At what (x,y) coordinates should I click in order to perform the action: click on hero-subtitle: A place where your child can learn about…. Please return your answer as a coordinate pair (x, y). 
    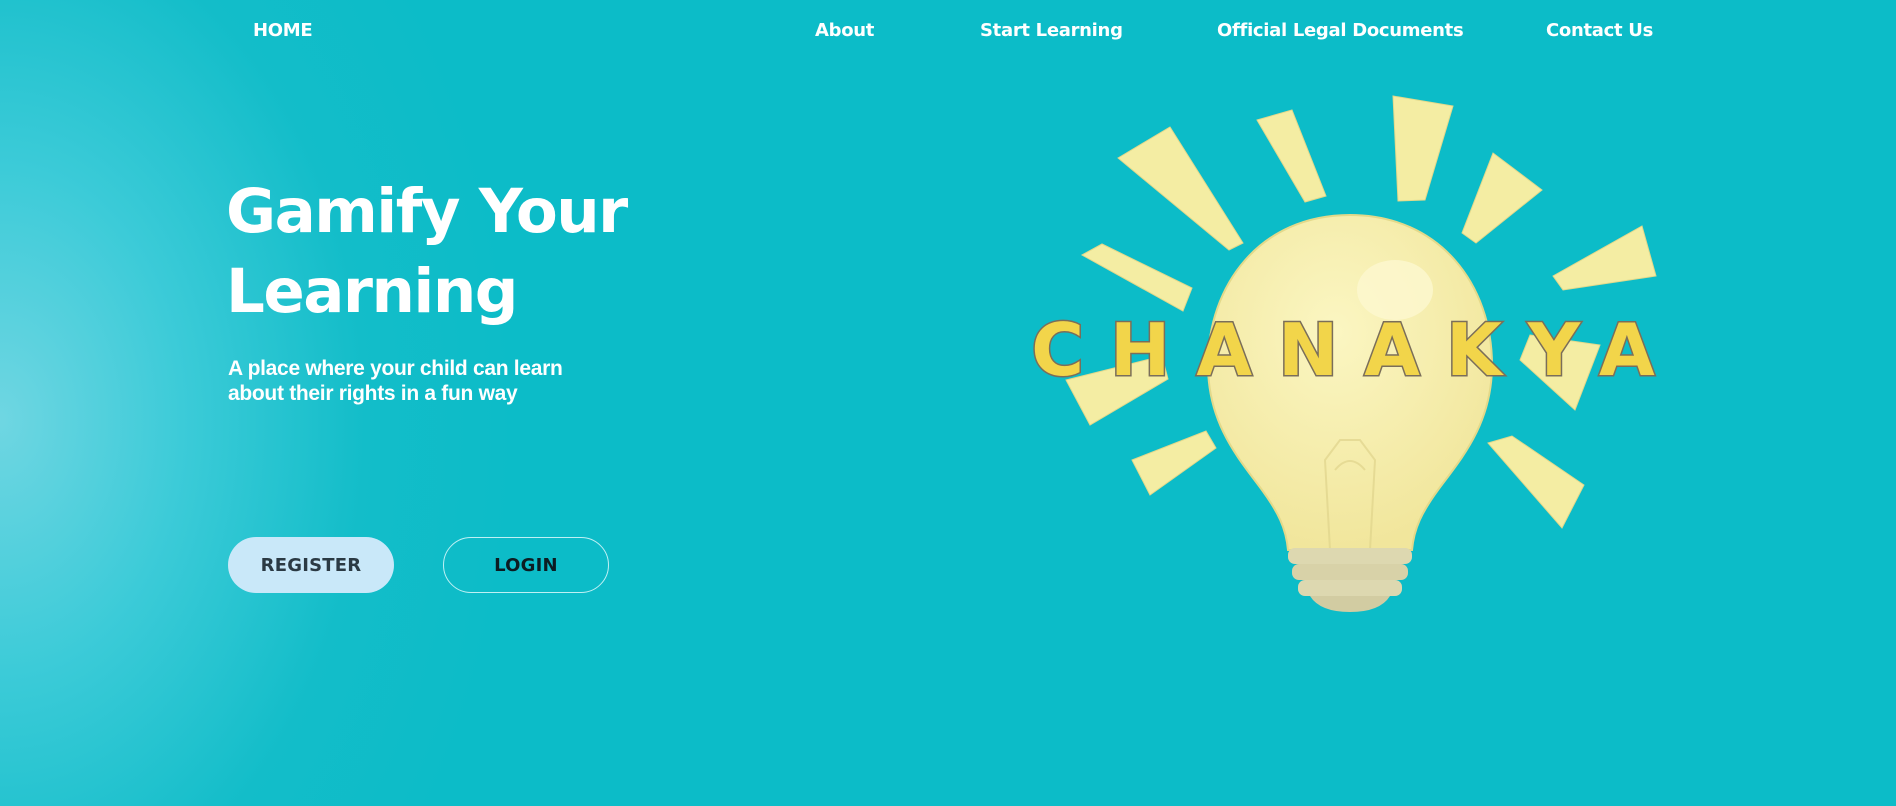
    Looking at the image, I should click on (395, 381).